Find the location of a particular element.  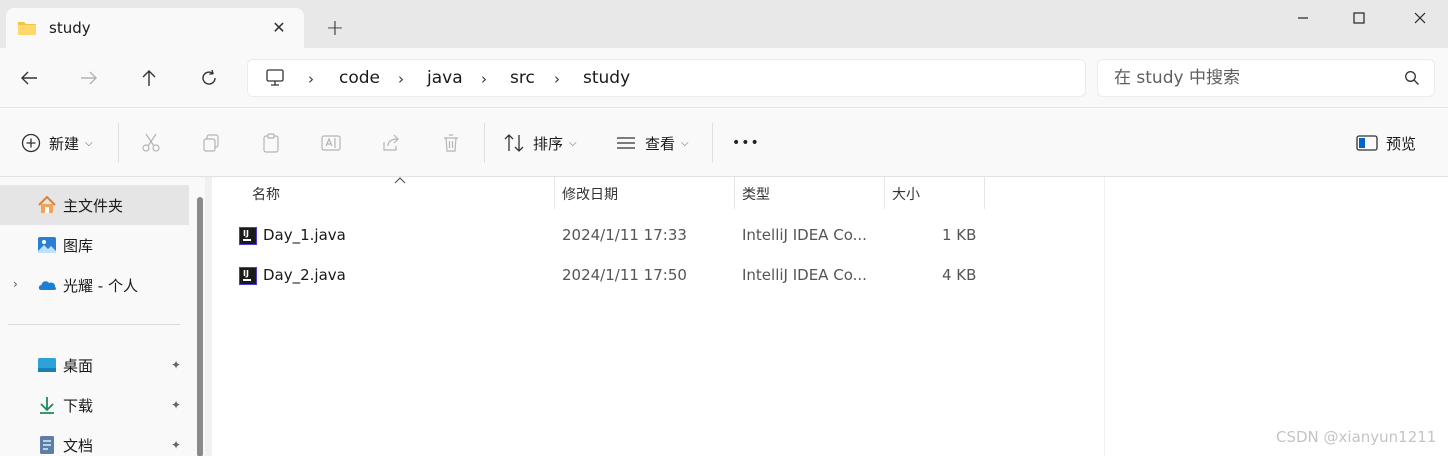

refresh-icon is located at coordinates (209, 77).